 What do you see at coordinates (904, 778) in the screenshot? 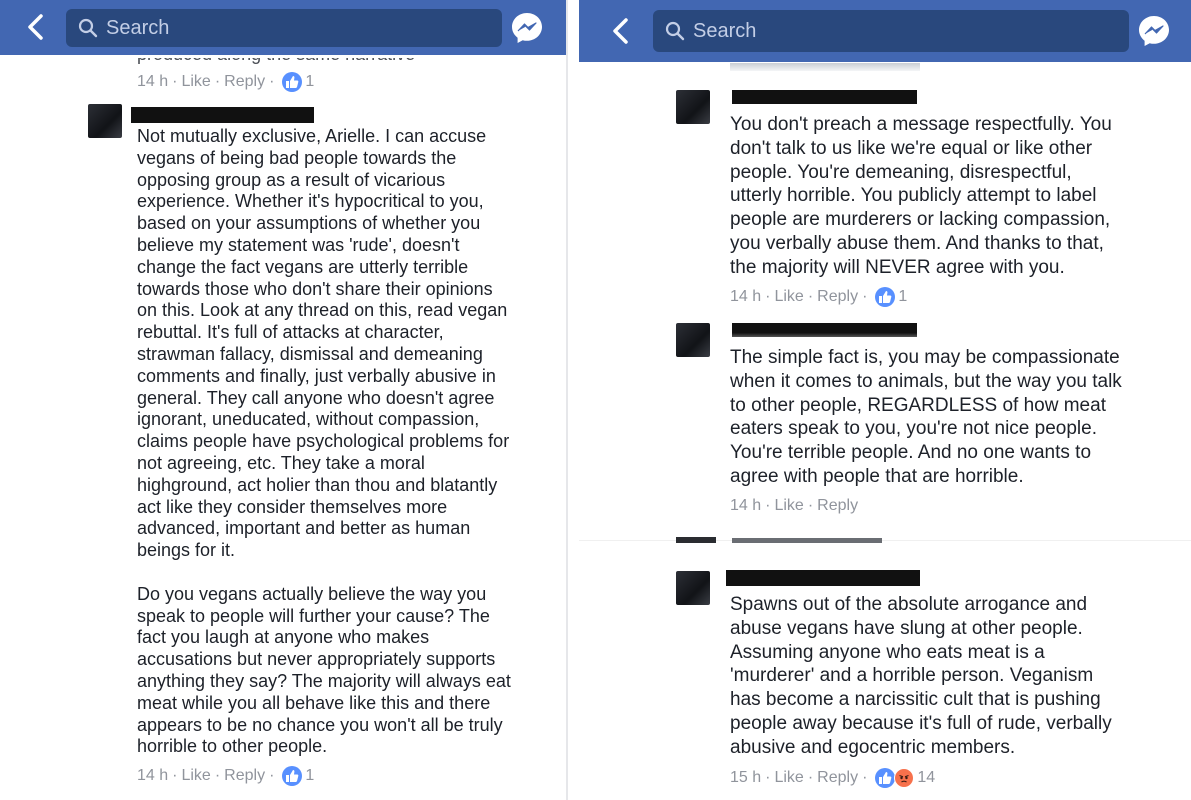
I see `angry-reaction-icon` at bounding box center [904, 778].